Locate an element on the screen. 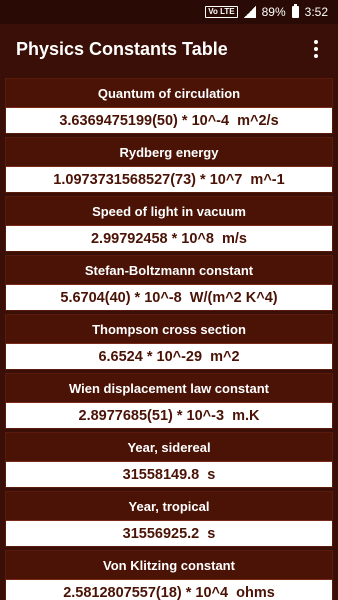 The image size is (338, 600). constant-card: Year, tropical 31556925.2 s is located at coordinates (169, 519).